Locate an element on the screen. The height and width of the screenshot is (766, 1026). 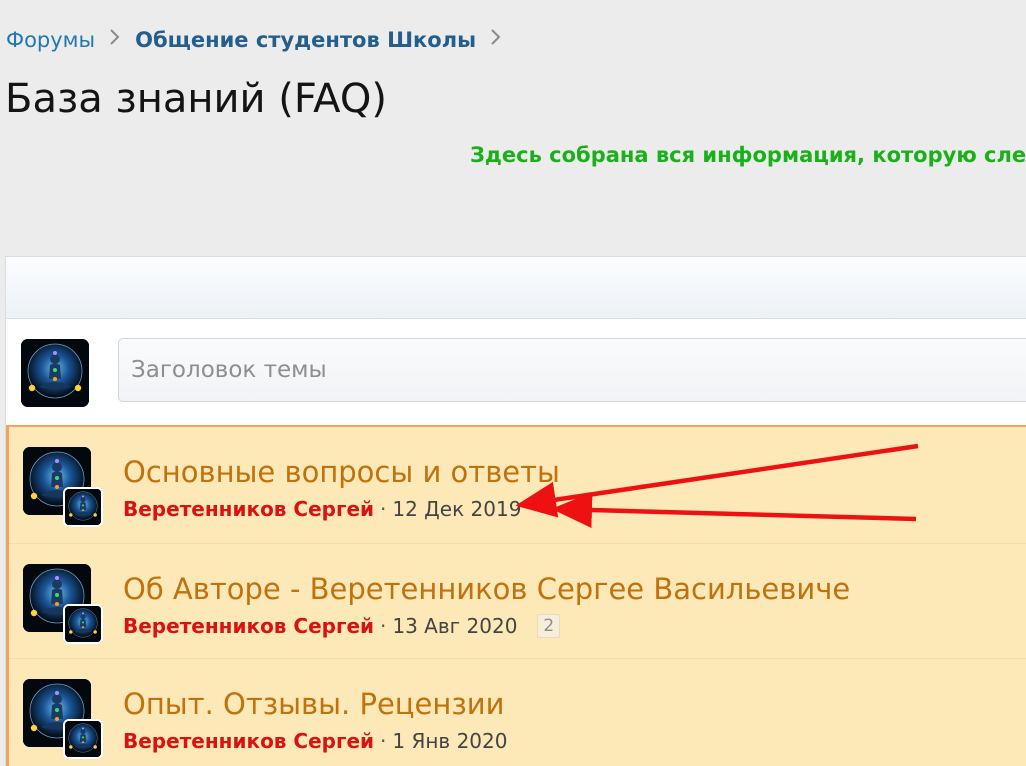
page-title: База знаний (FAQ) is located at coordinates (196, 99).